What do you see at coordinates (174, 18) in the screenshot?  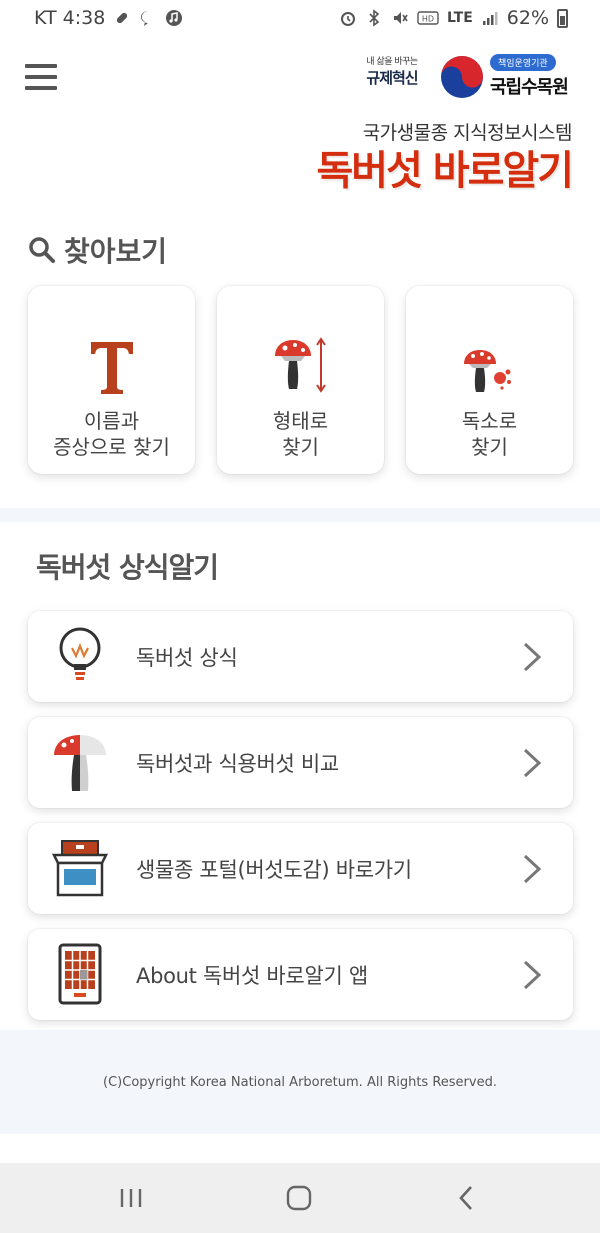 I see `music-icon` at bounding box center [174, 18].